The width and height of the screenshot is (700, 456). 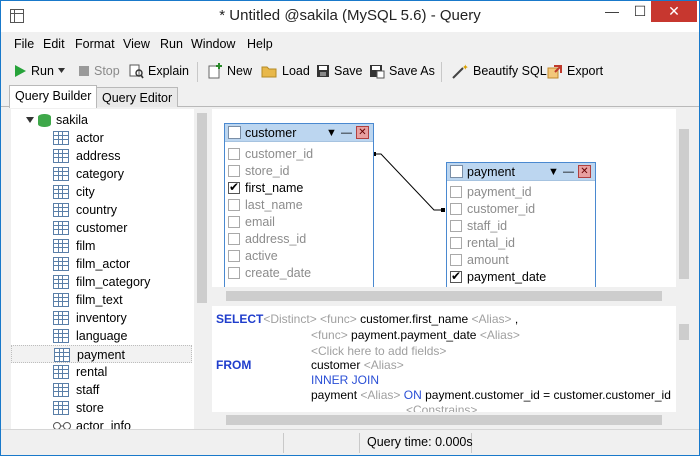 What do you see at coordinates (684, 204) in the screenshot?
I see `diagram-vscroll-thumb` at bounding box center [684, 204].